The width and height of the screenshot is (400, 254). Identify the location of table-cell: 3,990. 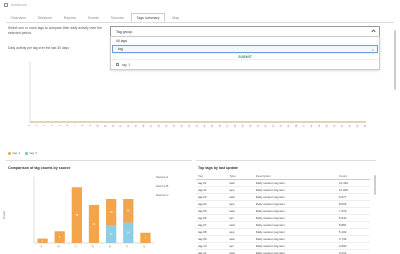
(353, 246).